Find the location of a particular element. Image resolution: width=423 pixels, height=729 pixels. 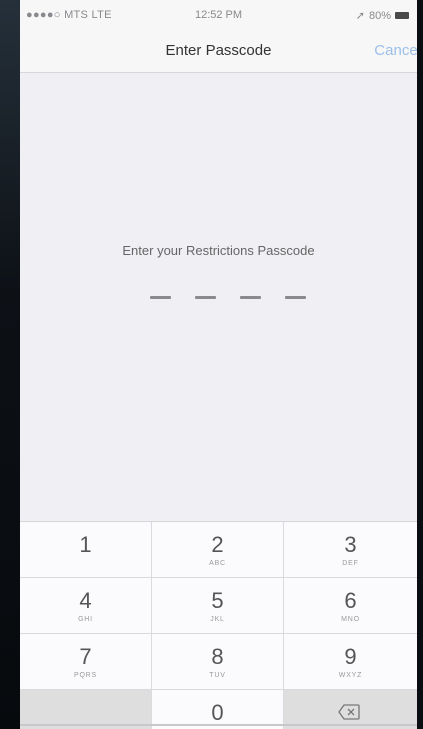

key-9: 9 WXYZ is located at coordinates (350, 662).